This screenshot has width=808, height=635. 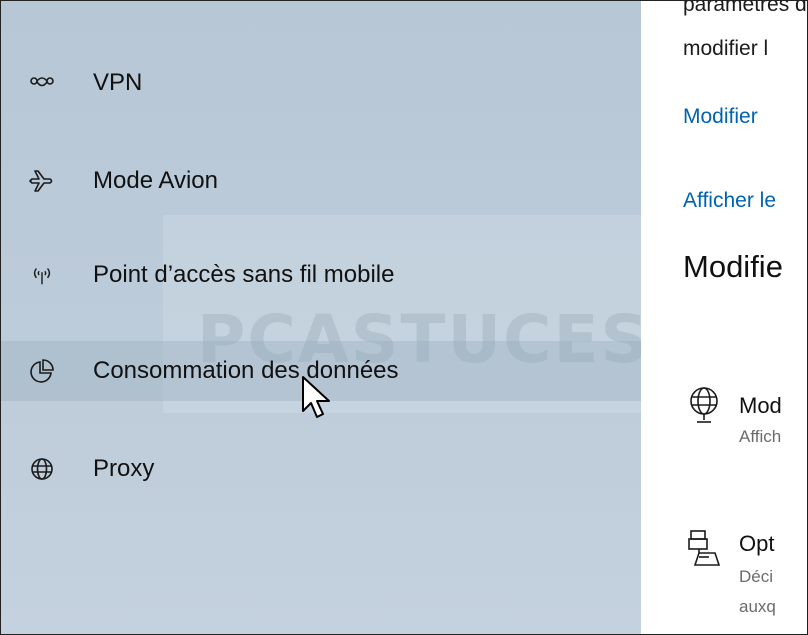 What do you see at coordinates (733, 266) in the screenshot?
I see `section-title: Modifie` at bounding box center [733, 266].